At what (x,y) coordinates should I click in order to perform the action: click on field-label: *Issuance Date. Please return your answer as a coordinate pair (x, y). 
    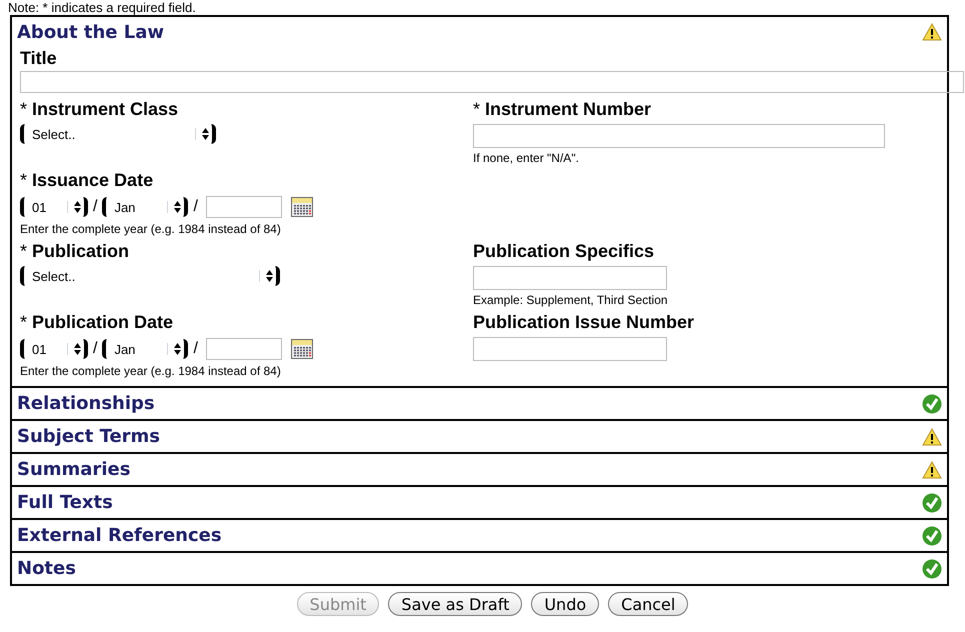
    Looking at the image, I should click on (87, 180).